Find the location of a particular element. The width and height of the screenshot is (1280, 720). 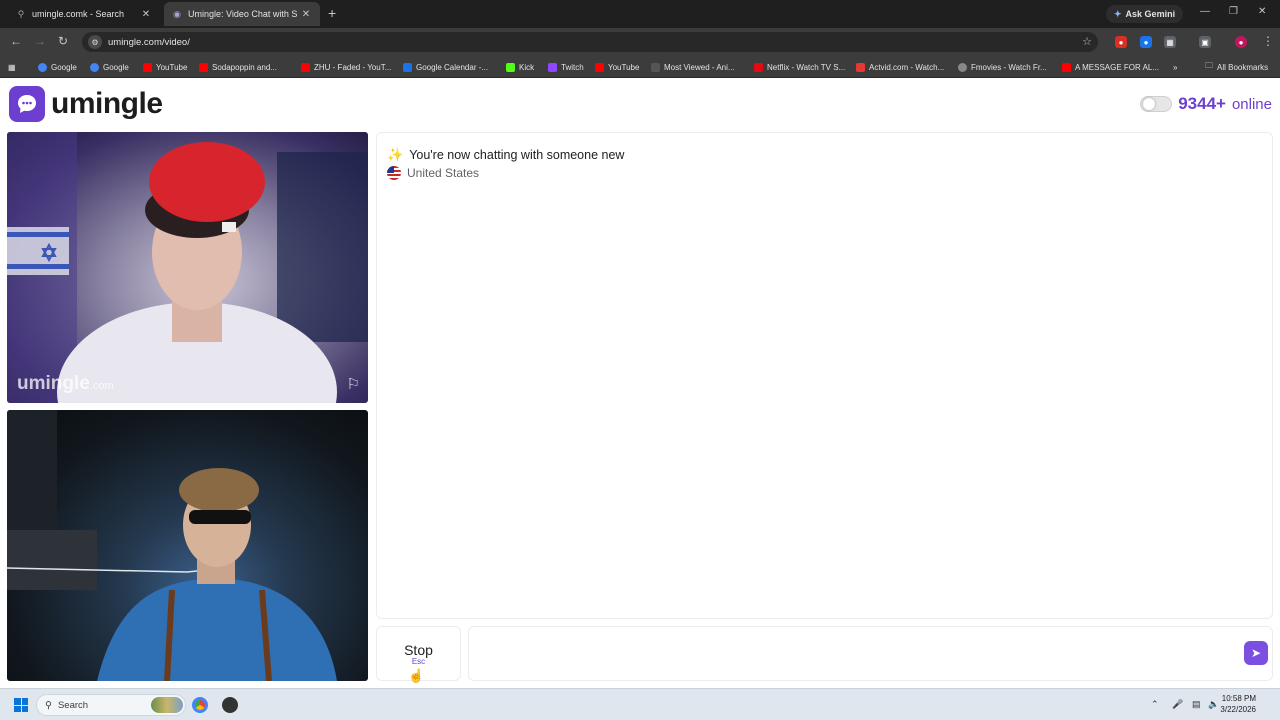

bookmark-label: Twitch is located at coordinates (572, 67).